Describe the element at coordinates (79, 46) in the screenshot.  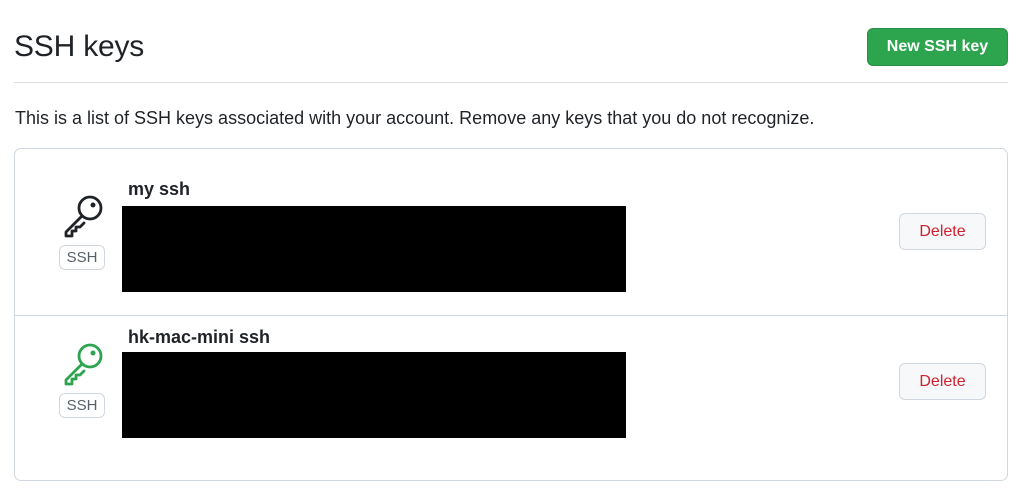
I see `page-title: SSH keys` at that location.